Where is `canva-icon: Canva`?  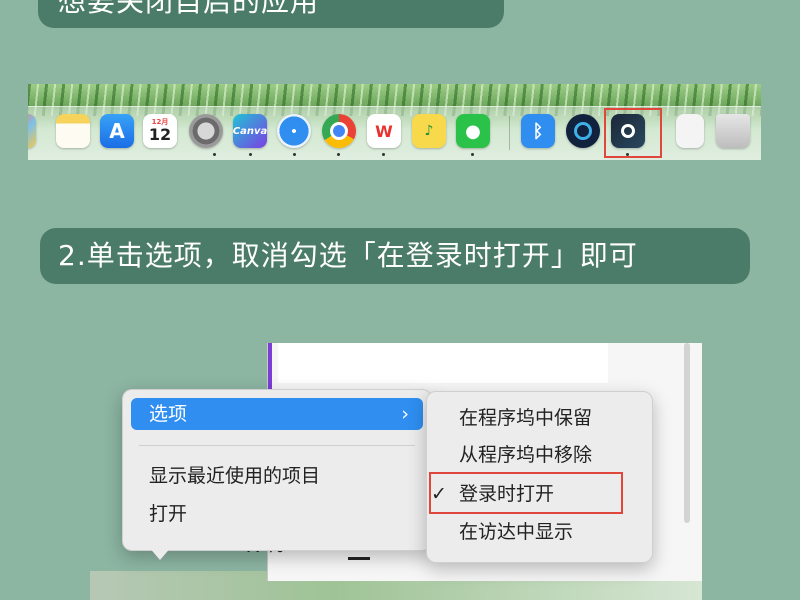
canva-icon: Canva is located at coordinates (250, 131).